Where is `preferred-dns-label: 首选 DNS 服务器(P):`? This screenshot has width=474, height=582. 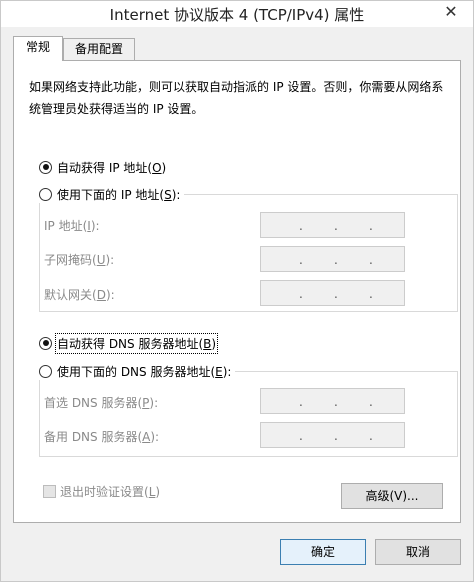
preferred-dns-label: 首选 DNS 服务器(P): is located at coordinates (101, 403).